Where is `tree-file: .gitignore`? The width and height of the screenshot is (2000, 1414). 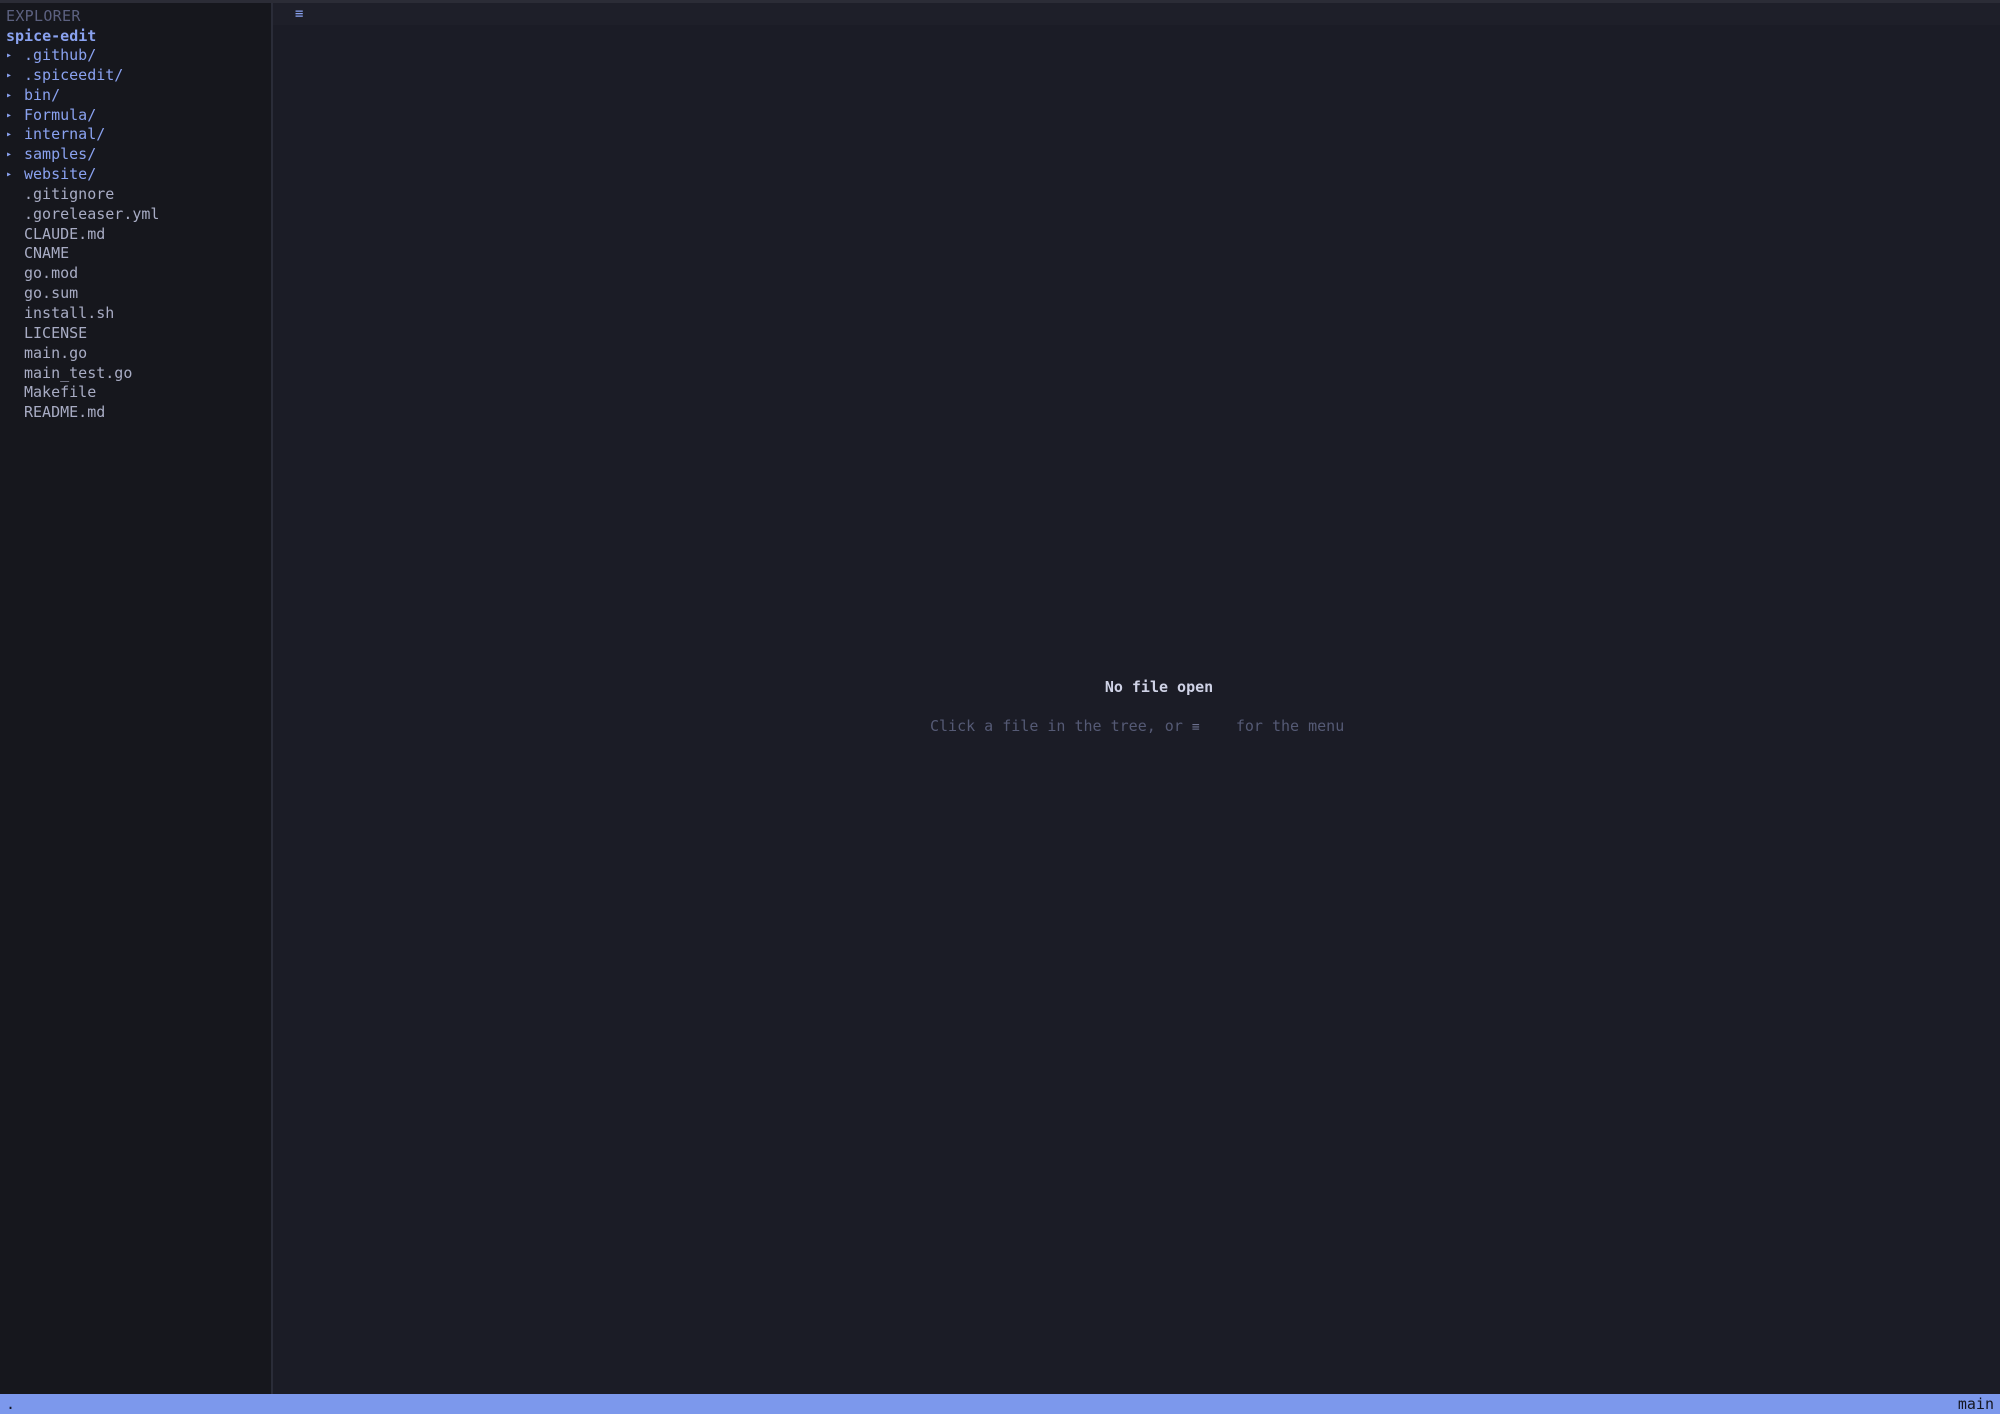
tree-file: .gitignore is located at coordinates (79, 195).